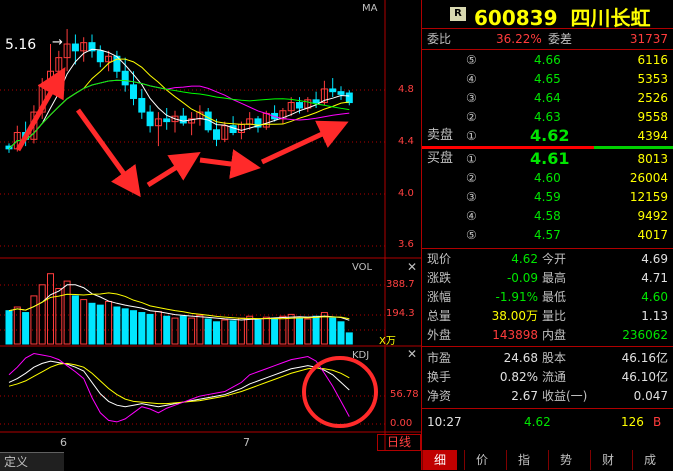  I want to click on annotation-circle, so click(340, 392).